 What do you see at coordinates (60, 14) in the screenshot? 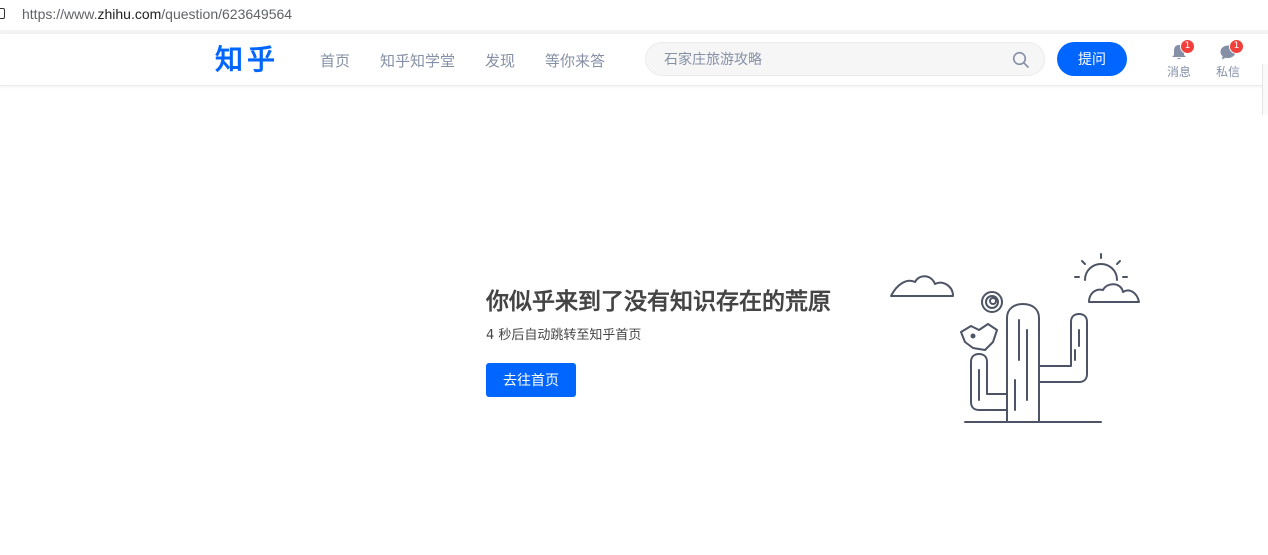
I see `url-prefix: https://www.` at bounding box center [60, 14].